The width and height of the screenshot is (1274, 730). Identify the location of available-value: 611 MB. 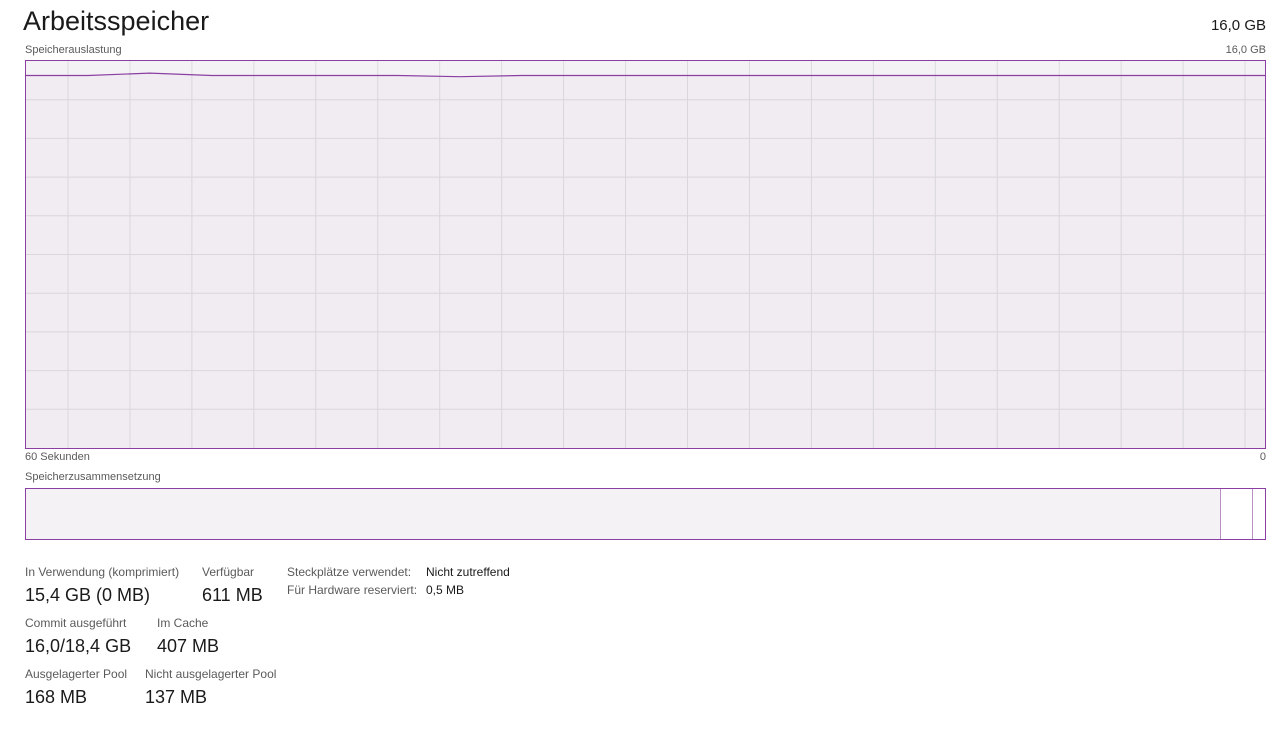
(232, 595).